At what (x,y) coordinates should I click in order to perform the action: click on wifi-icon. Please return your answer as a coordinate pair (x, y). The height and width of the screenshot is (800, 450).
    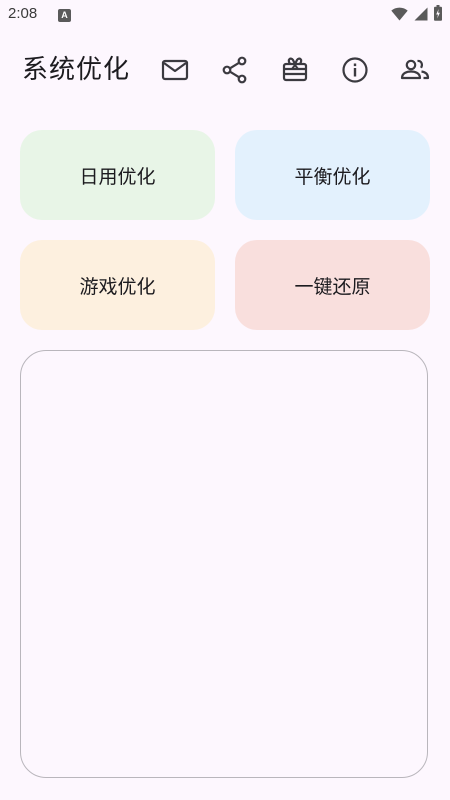
    Looking at the image, I should click on (399, 15).